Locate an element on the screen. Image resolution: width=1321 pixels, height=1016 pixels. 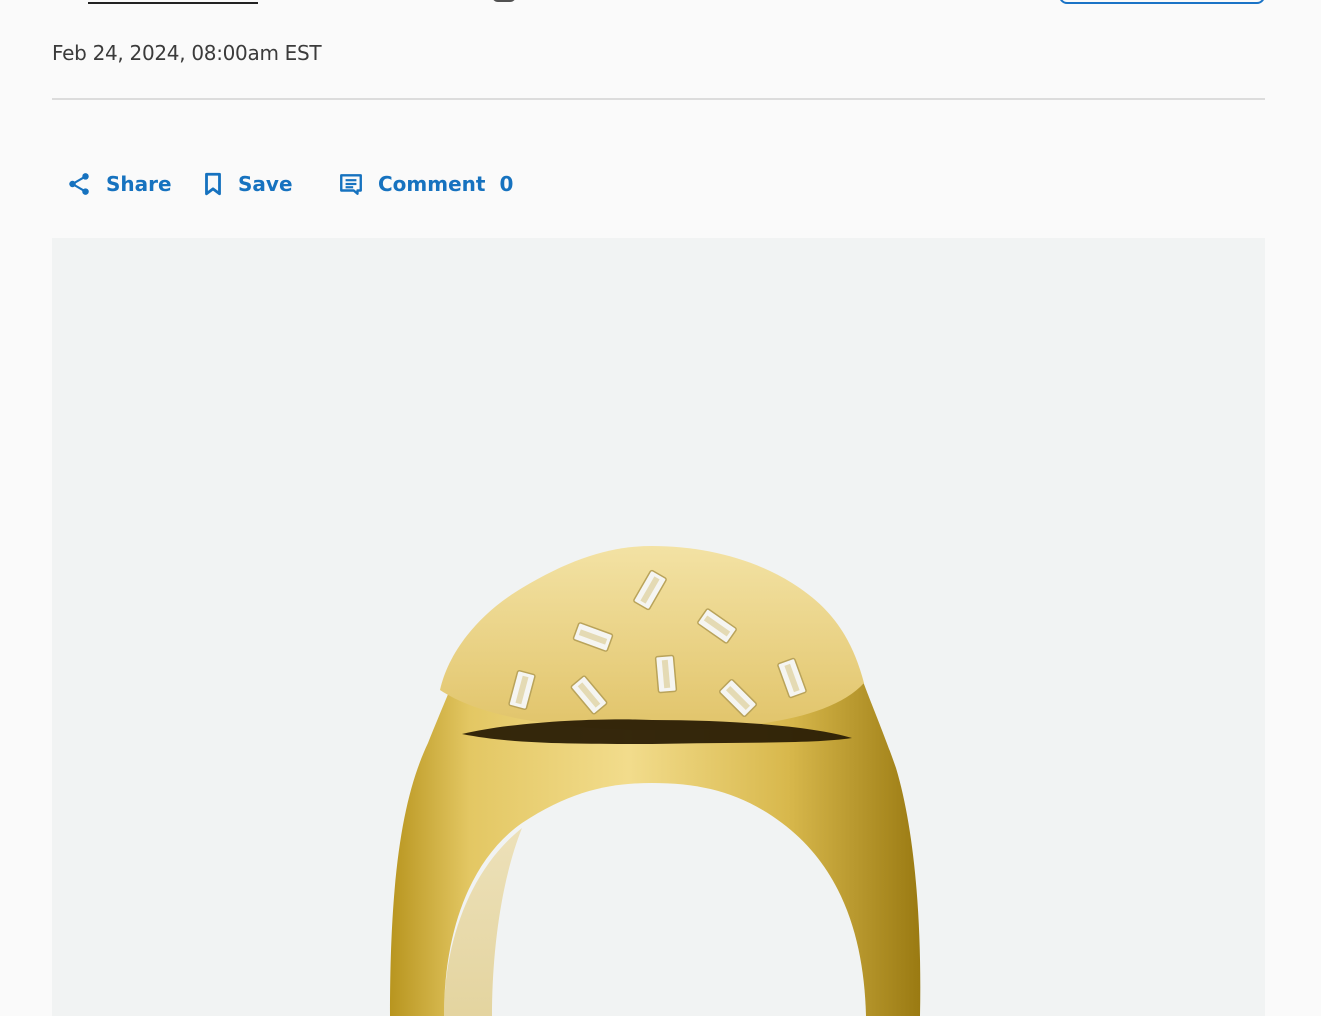
publish-timestamp: Feb 24, 2024, 08:00am EST is located at coordinates (187, 53).